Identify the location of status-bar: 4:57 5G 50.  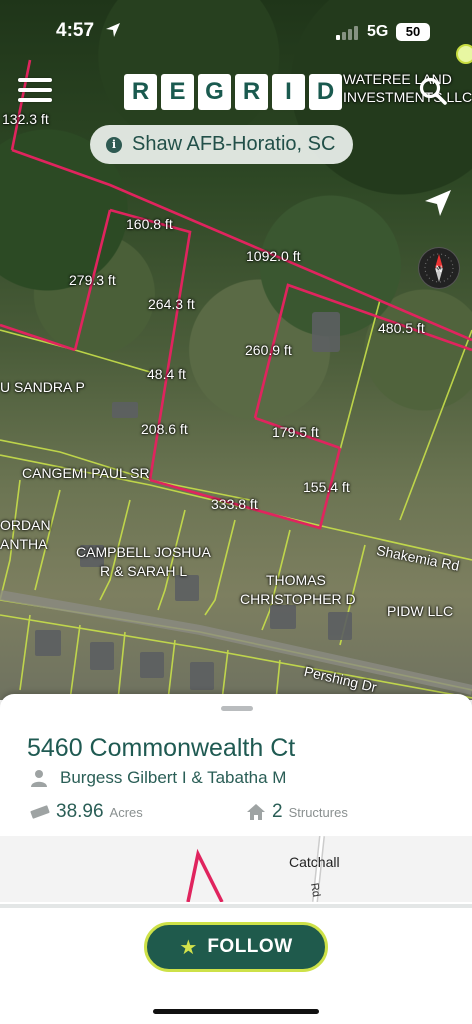
(236, 30).